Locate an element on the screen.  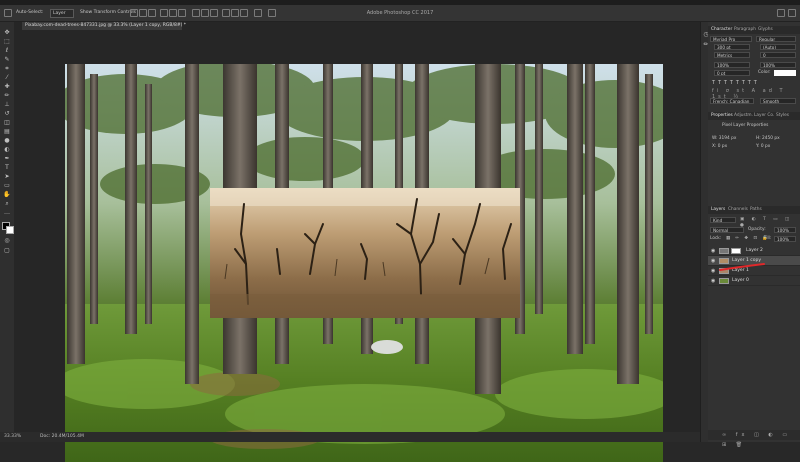
language-select: French: Canadian is located at coordinates (732, 101).